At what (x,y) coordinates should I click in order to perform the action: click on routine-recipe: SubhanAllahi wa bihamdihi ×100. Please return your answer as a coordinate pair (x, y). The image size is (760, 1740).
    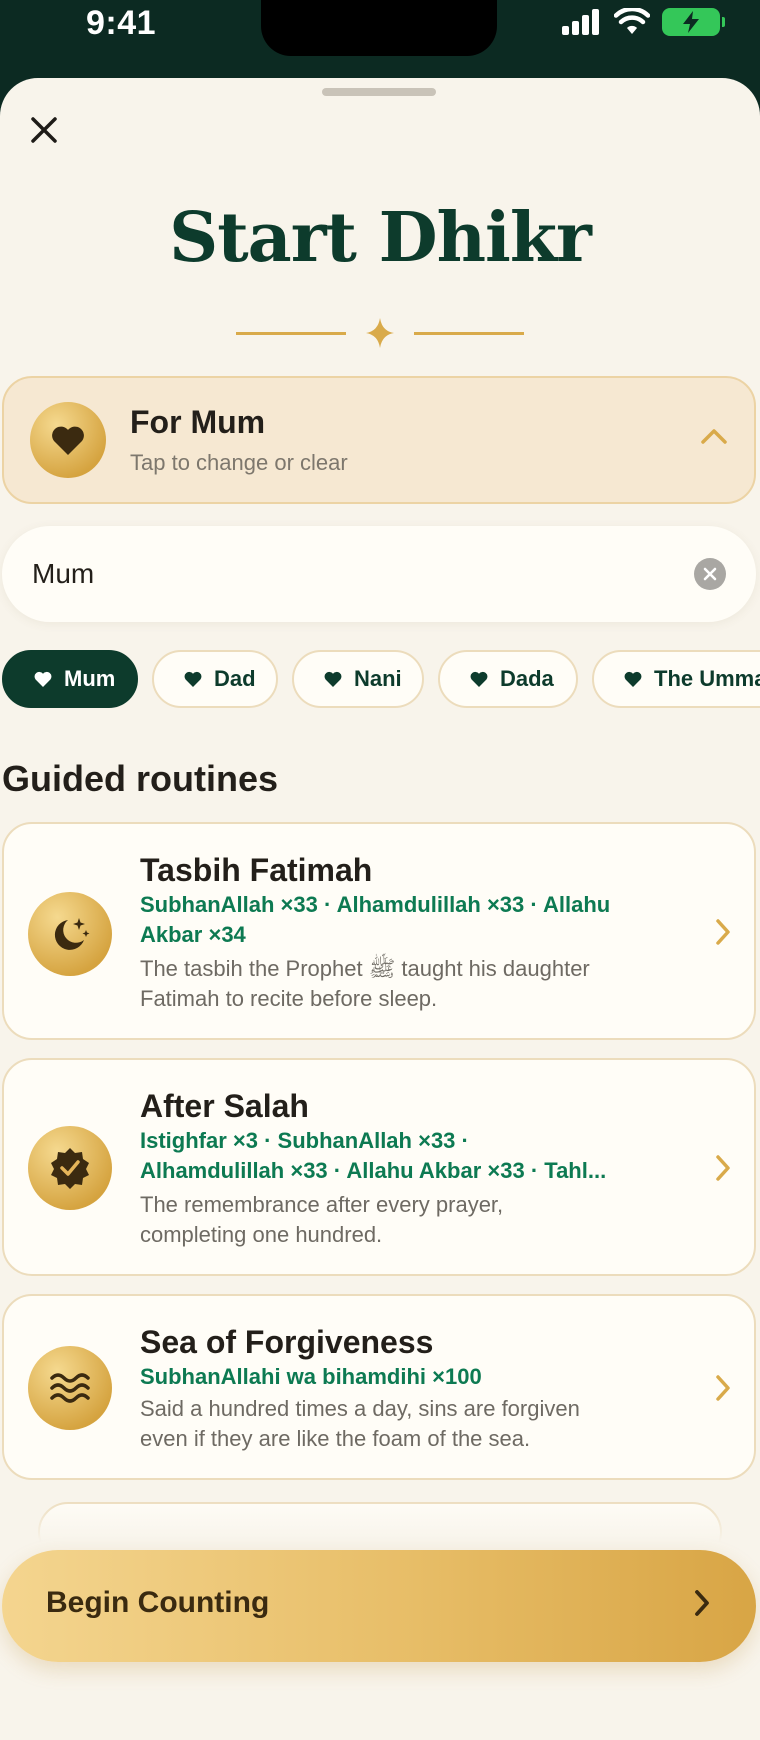
    Looking at the image, I should click on (311, 1376).